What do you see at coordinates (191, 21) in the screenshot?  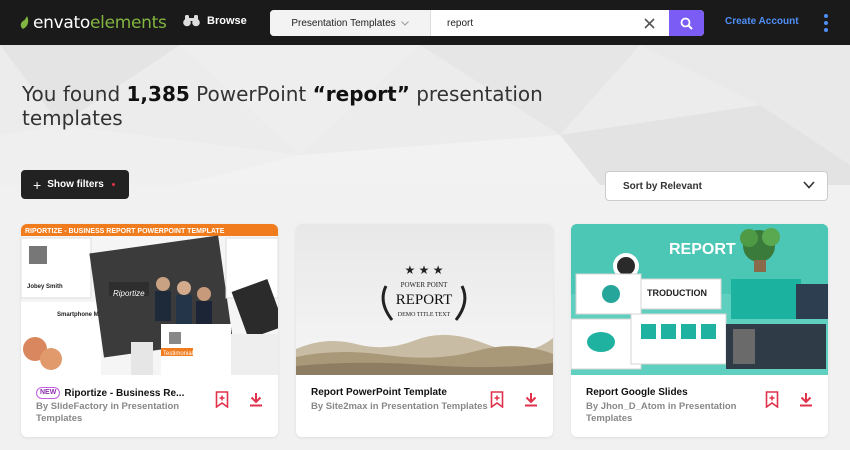 I see `binoculars-icon` at bounding box center [191, 21].